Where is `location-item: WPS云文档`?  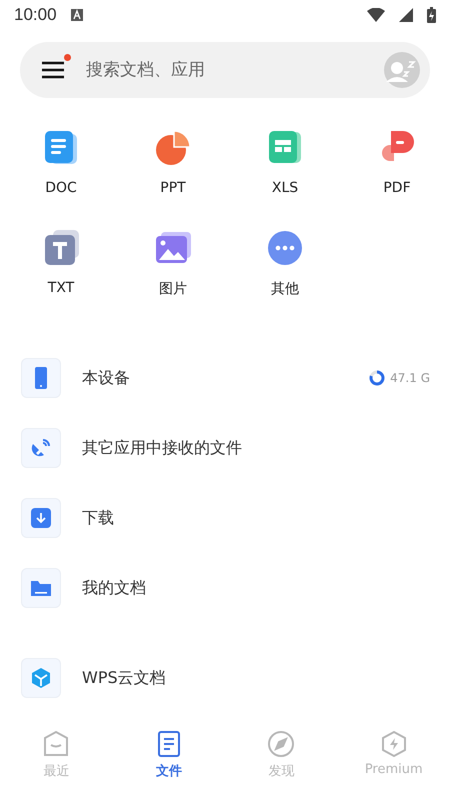 location-item: WPS云文档 is located at coordinates (225, 678).